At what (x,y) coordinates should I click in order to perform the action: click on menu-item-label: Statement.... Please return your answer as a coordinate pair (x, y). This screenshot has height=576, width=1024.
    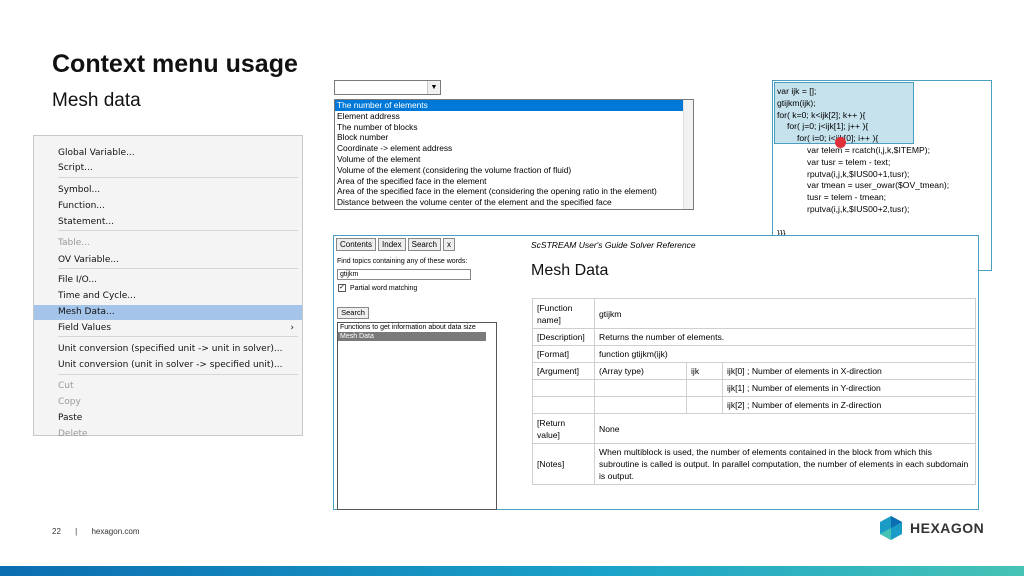
    Looking at the image, I should click on (86, 222).